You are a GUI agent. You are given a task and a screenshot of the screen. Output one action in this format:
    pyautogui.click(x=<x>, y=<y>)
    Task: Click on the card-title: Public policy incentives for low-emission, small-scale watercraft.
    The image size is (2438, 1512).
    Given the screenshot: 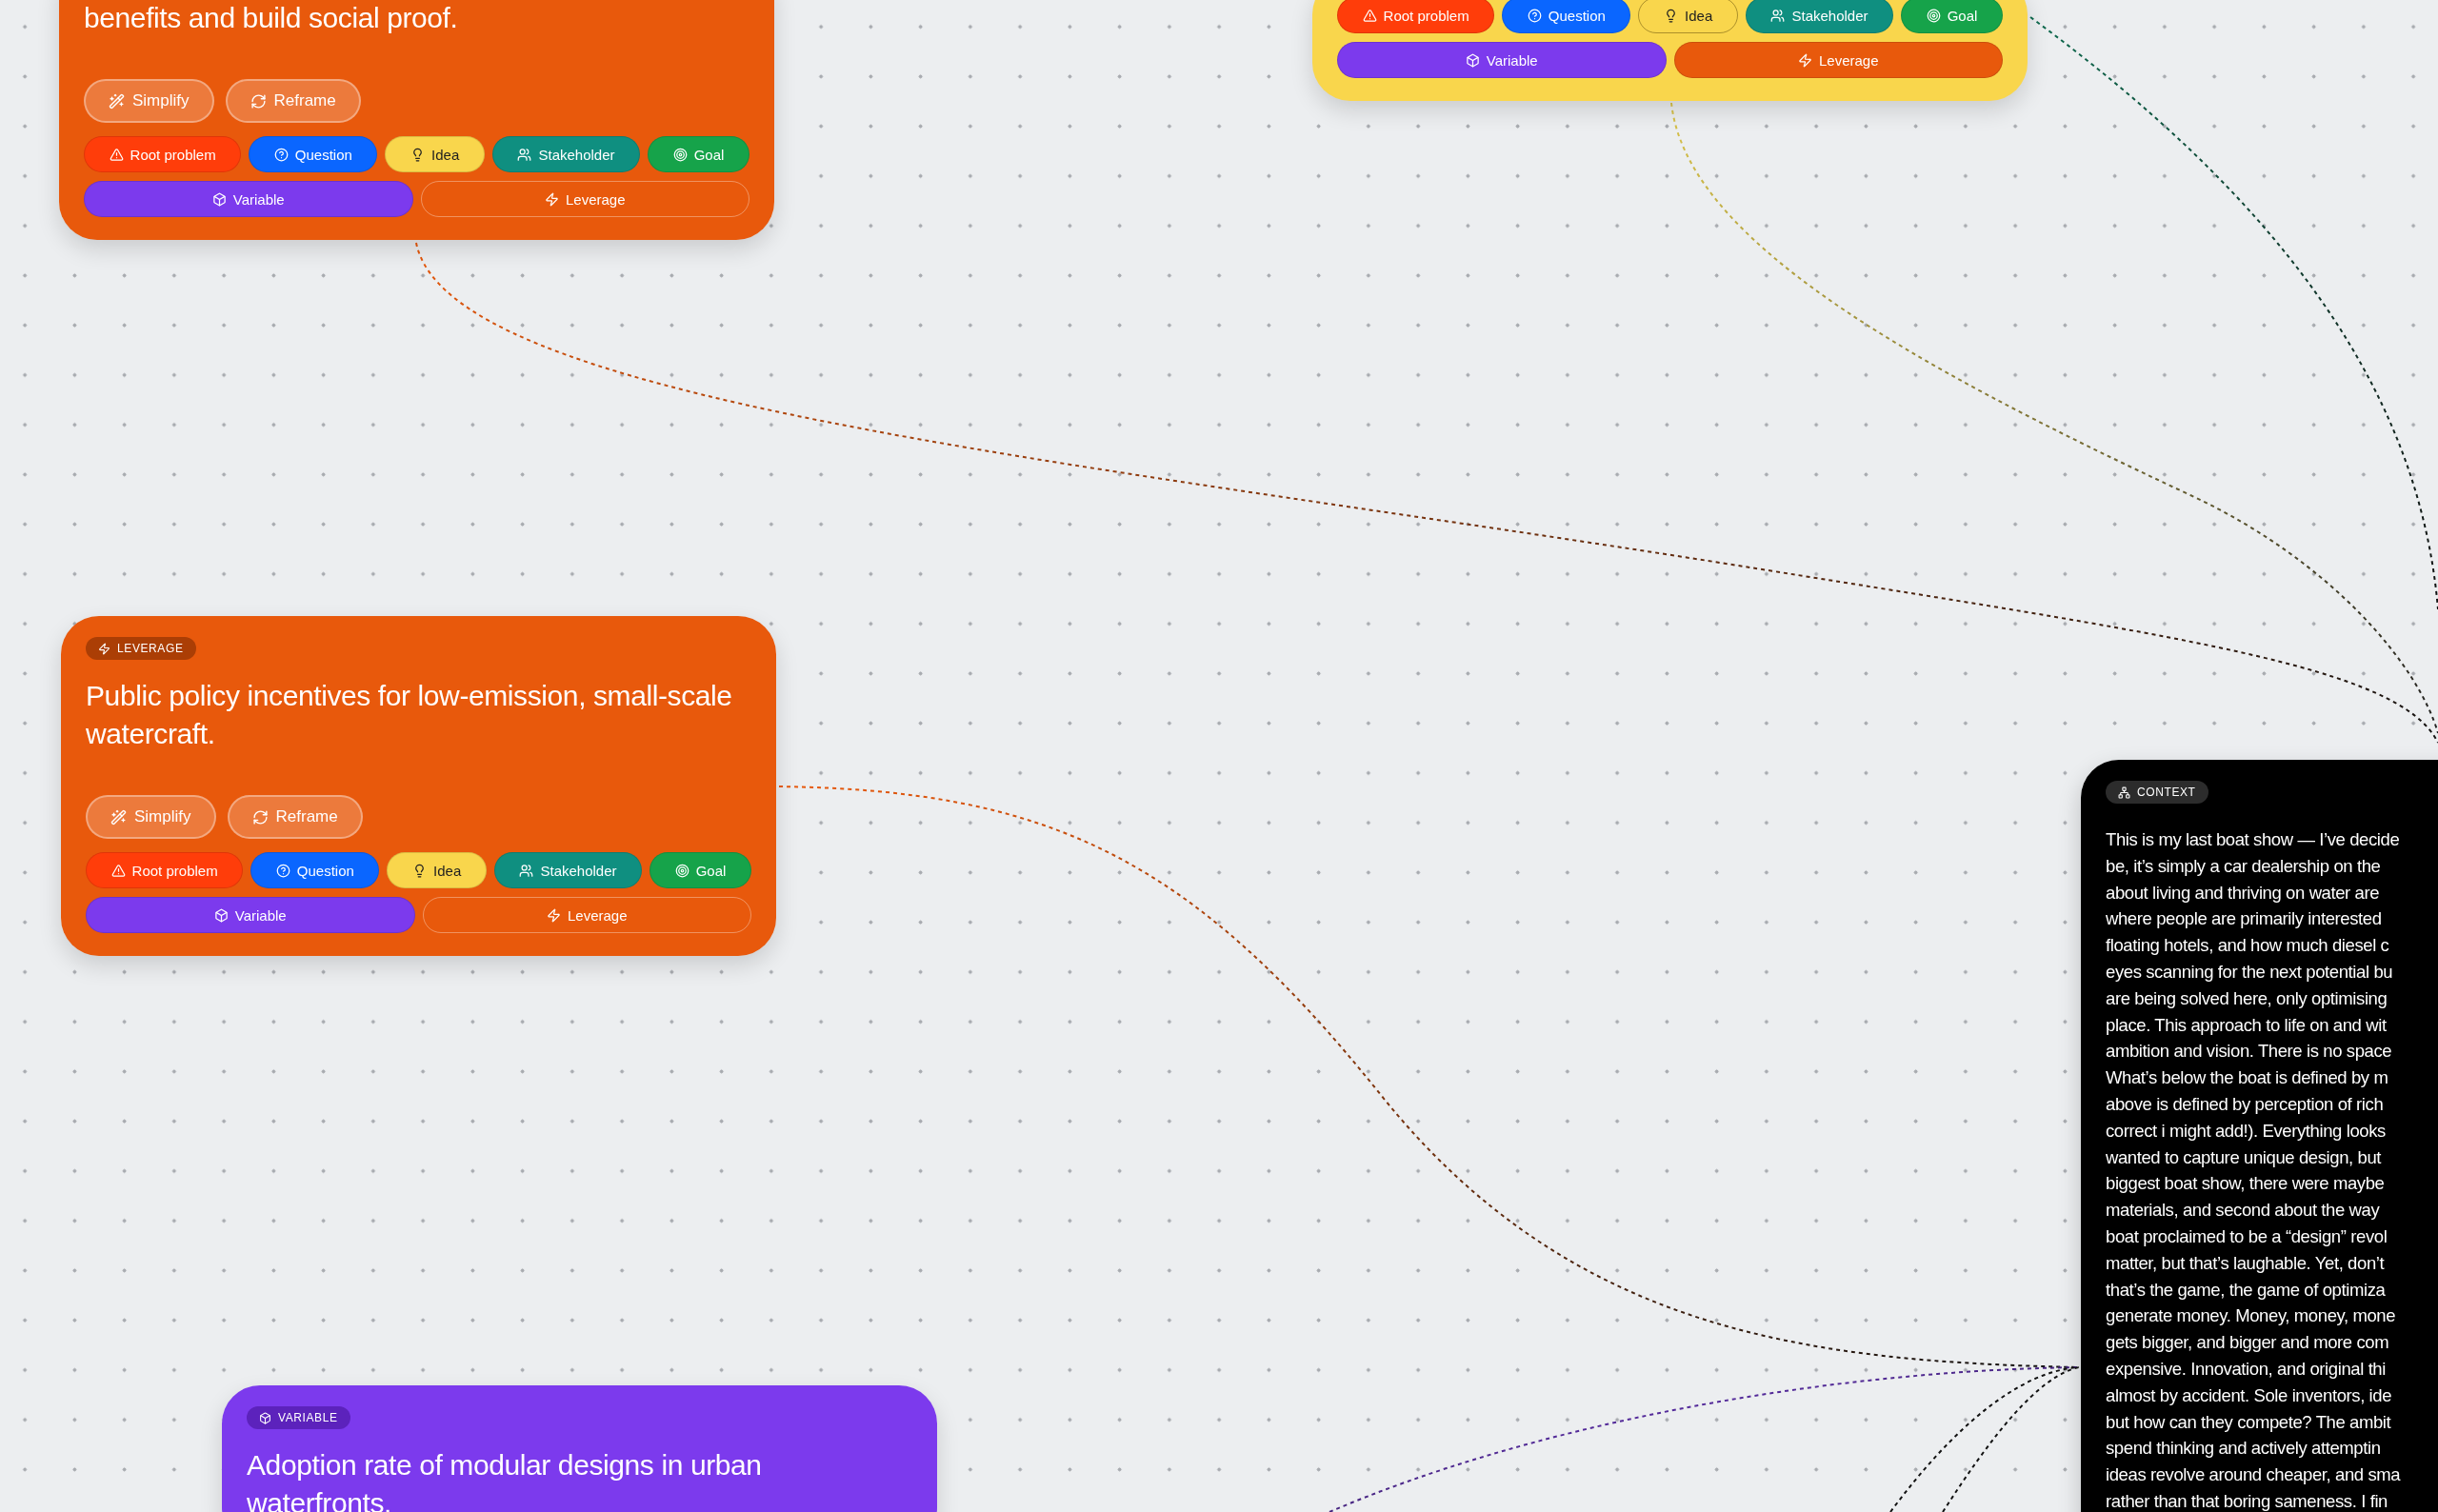 What is the action you would take?
    pyautogui.click(x=409, y=715)
    